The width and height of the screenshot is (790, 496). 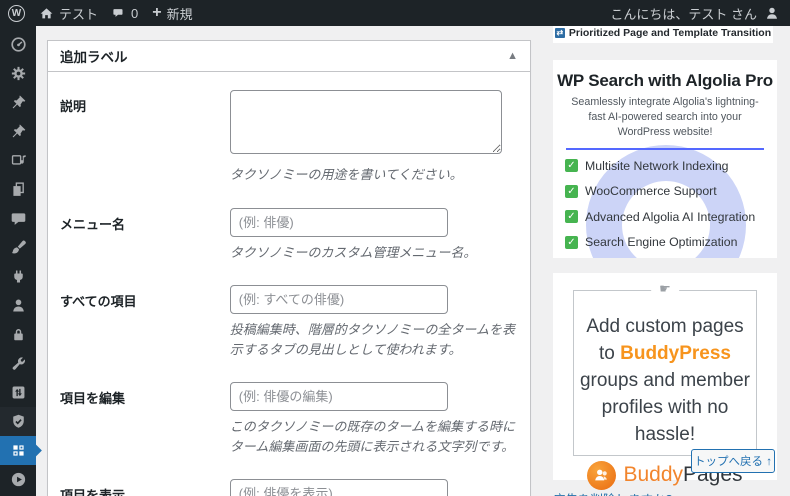 What do you see at coordinates (395, 13) in the screenshot?
I see `admin-bar: W テスト 0 + 新規 こんにちは、テスト さん` at bounding box center [395, 13].